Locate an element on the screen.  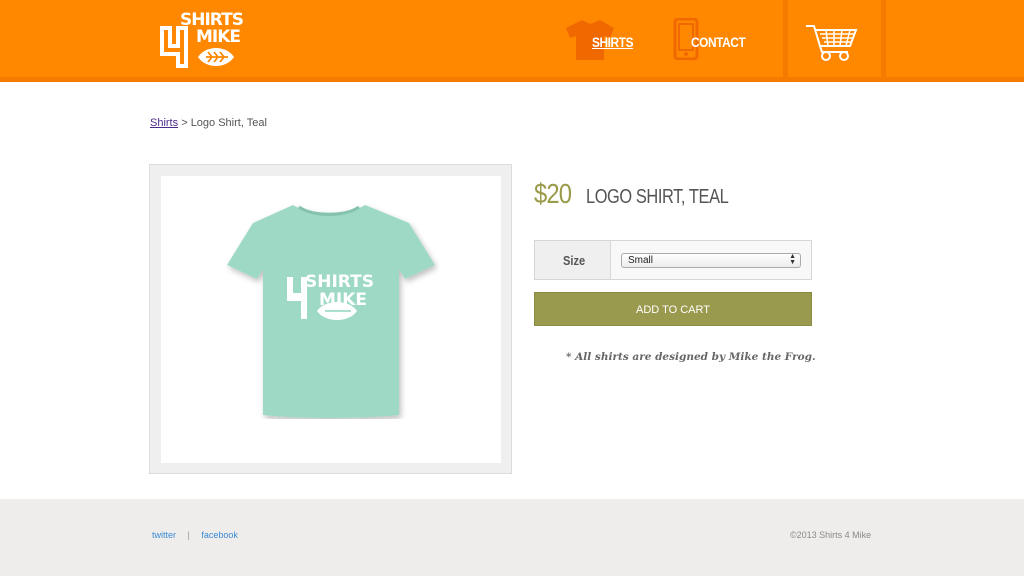
footer-link-twitter: twitter is located at coordinates (164, 535).